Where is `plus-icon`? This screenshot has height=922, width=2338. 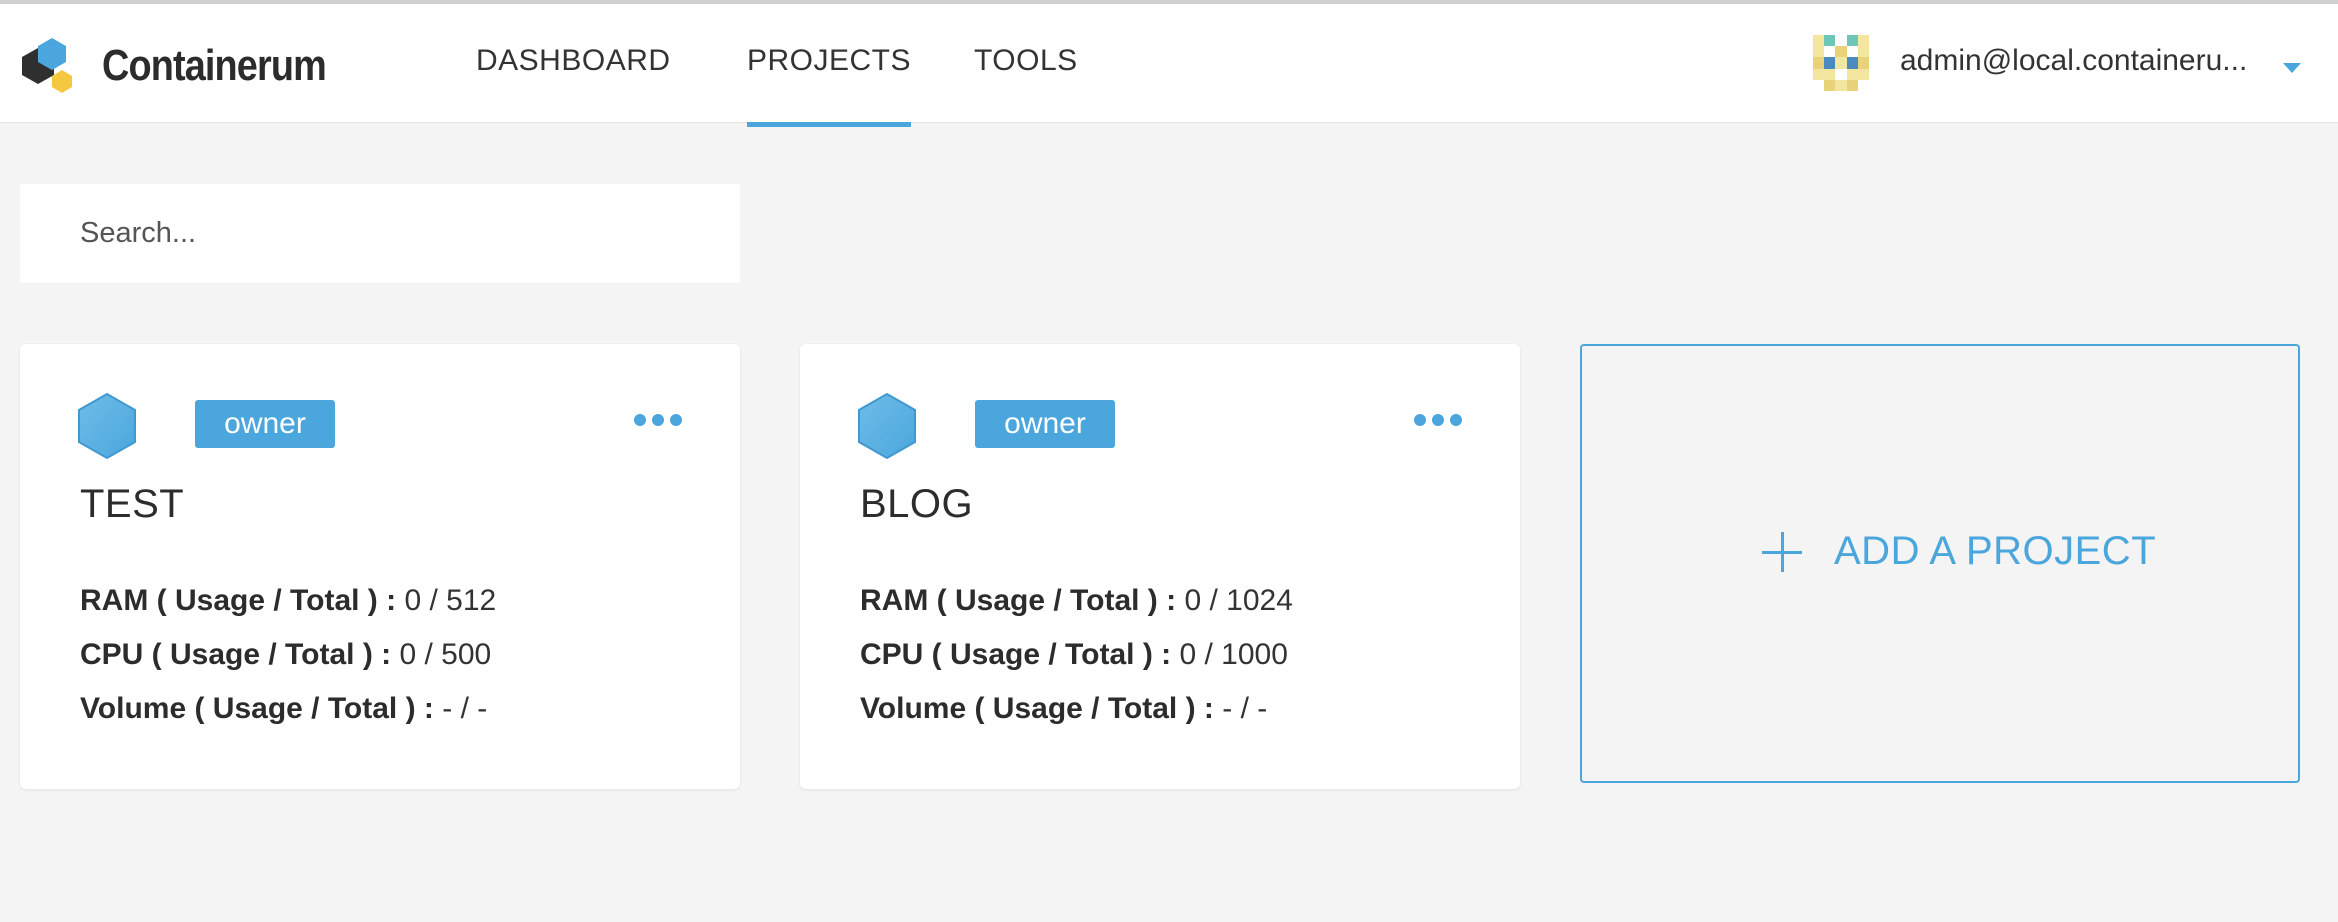
plus-icon is located at coordinates (1782, 551).